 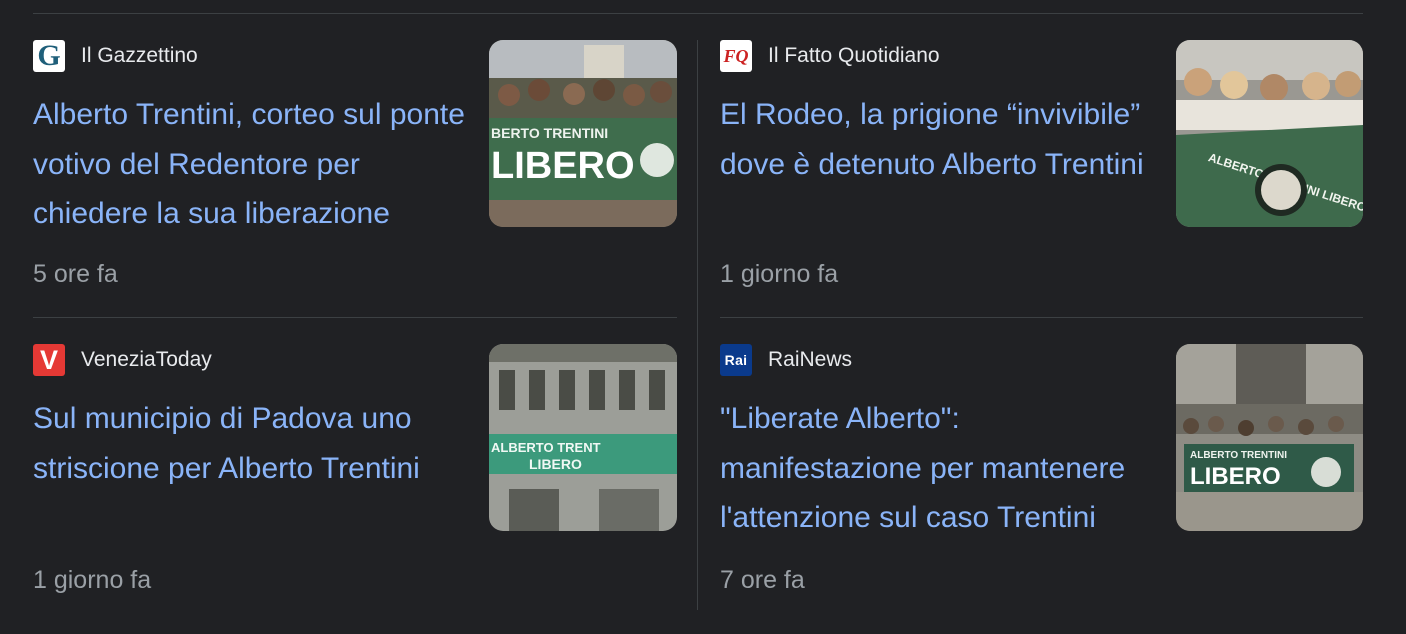 What do you see at coordinates (49, 360) in the screenshot?
I see `venezia-today-logo-icon: V` at bounding box center [49, 360].